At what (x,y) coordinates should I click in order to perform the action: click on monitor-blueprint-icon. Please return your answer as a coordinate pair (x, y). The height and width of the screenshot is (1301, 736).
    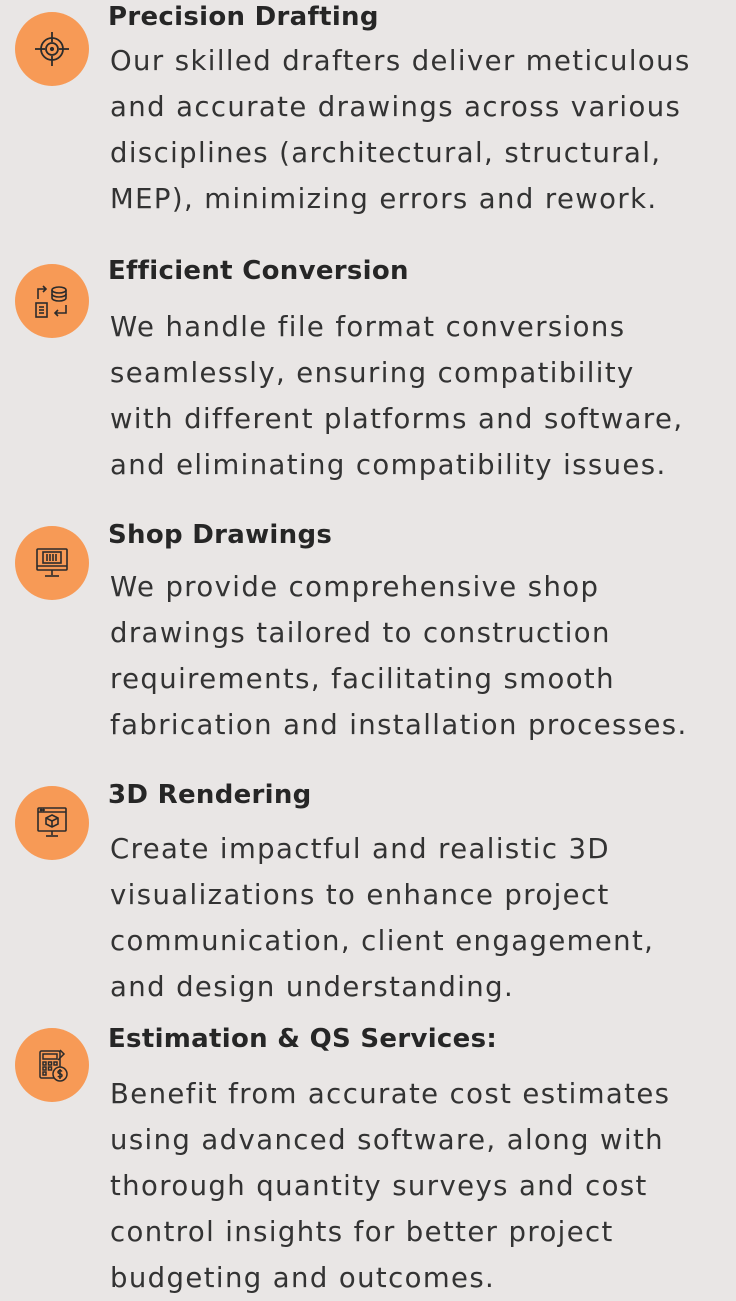
    Looking at the image, I should click on (52, 562).